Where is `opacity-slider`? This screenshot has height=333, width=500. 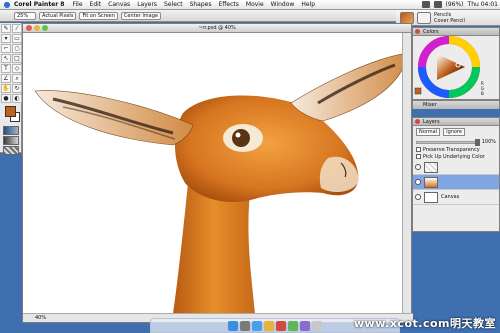
opacity-slider is located at coordinates (448, 142).